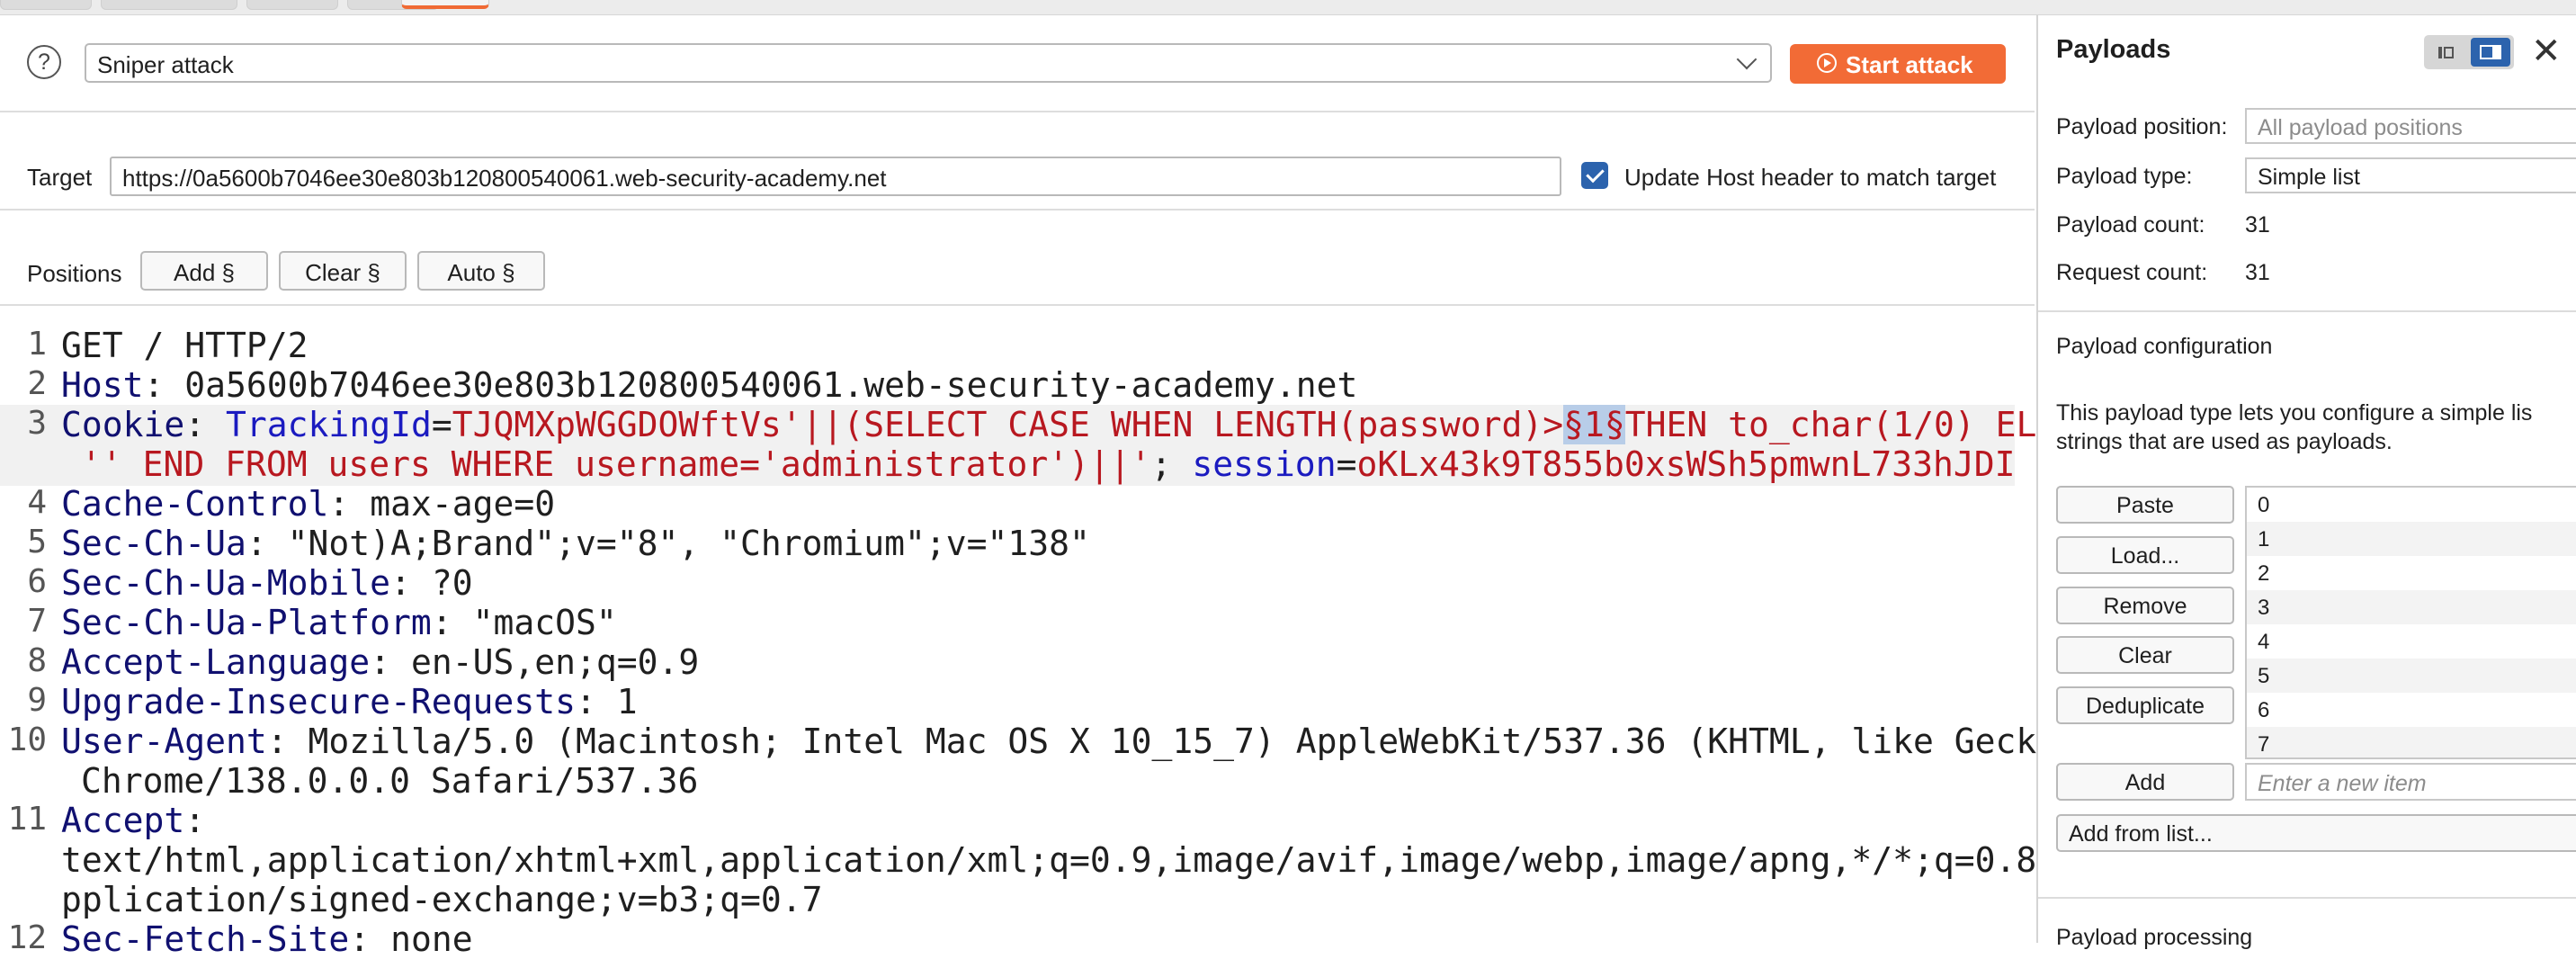 The height and width of the screenshot is (959, 2576). What do you see at coordinates (2145, 505) in the screenshot?
I see `paste-button: Paste` at bounding box center [2145, 505].